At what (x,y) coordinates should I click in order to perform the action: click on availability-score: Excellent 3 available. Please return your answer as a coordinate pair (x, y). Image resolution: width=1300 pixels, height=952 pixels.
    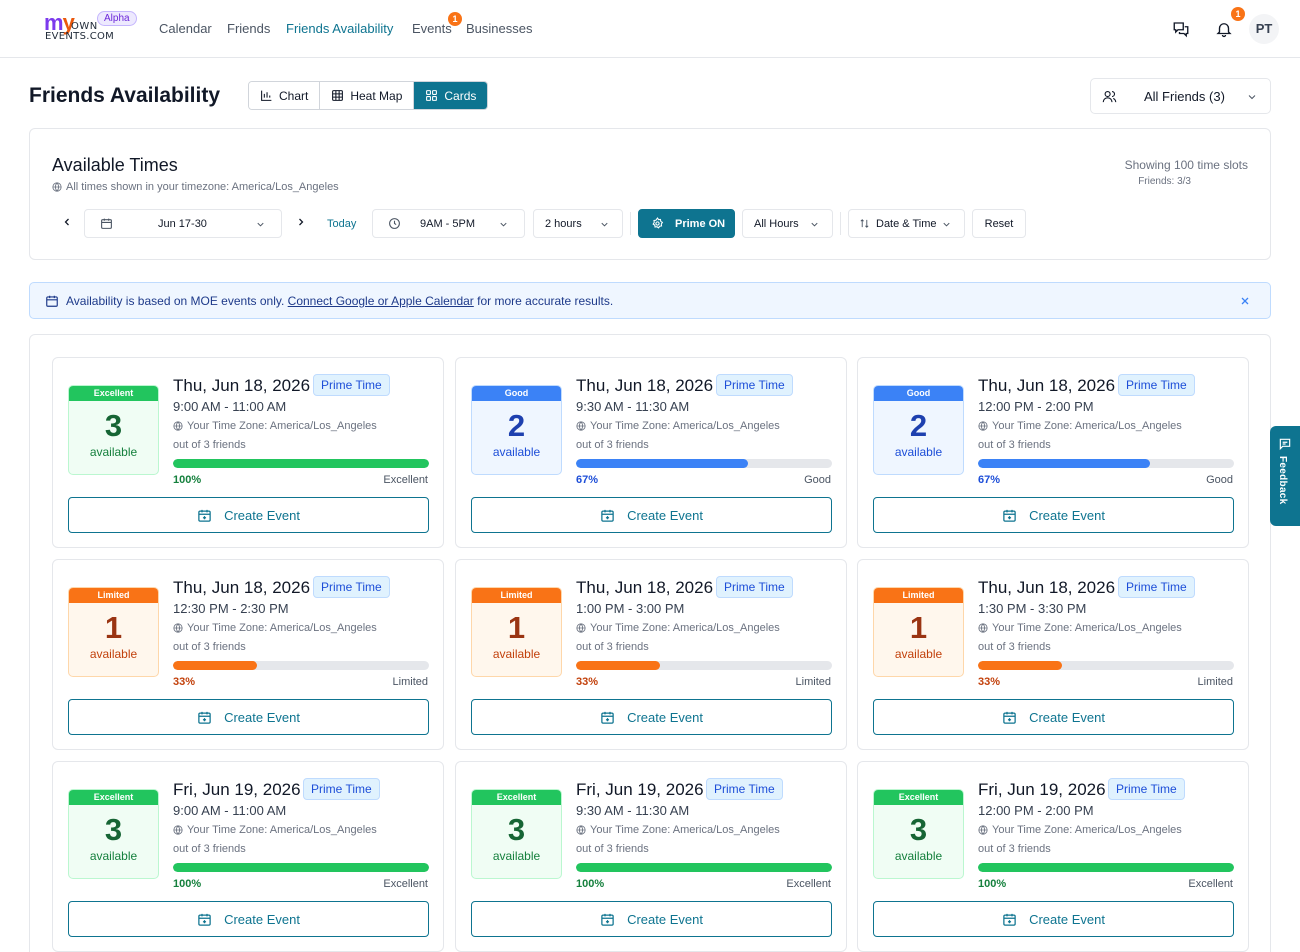
    Looking at the image, I should click on (918, 834).